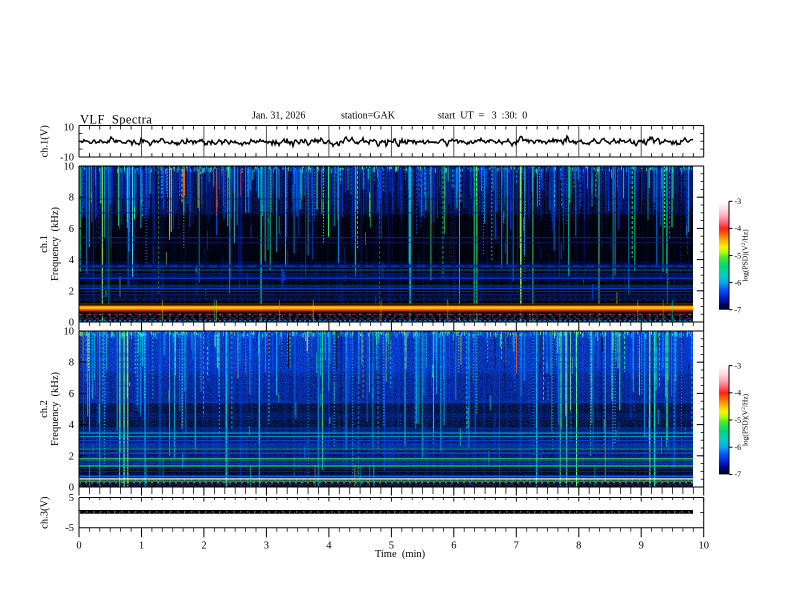  I want to click on svg-text: ch.3(V), so click(45, 512).